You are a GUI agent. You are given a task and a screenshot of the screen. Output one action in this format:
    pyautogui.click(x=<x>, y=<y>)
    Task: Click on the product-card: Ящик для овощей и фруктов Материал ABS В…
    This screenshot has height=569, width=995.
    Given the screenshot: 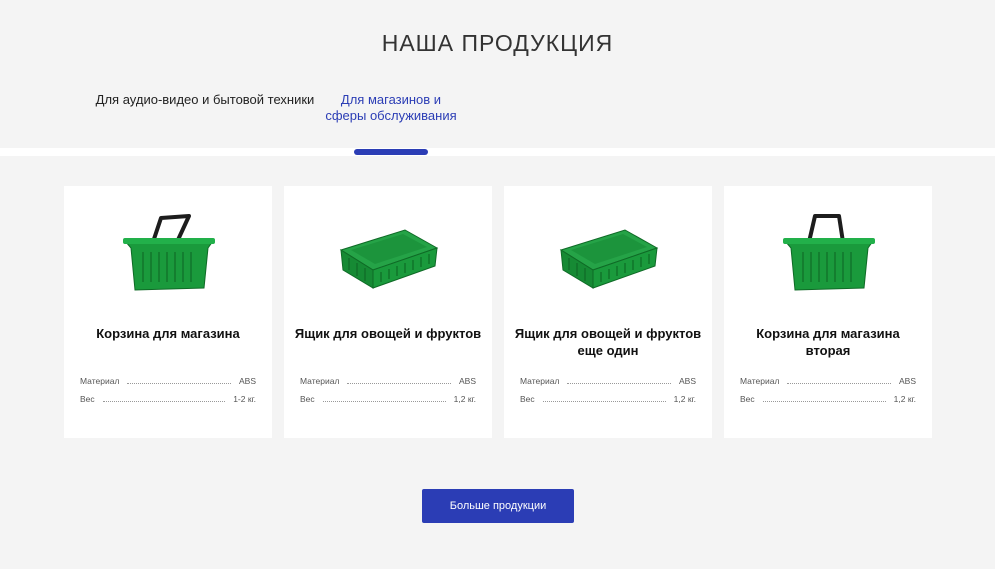 What is the action you would take?
    pyautogui.click(x=388, y=312)
    